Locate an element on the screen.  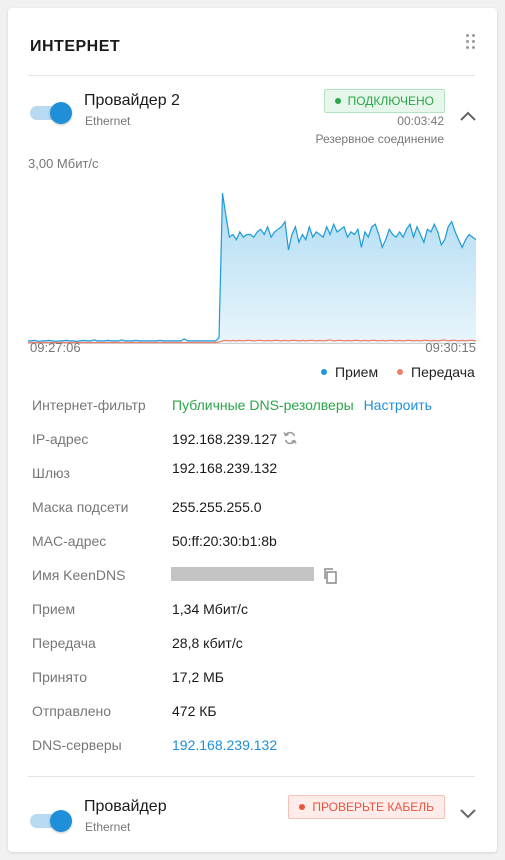
connection-role: Резервное соединение is located at coordinates (379, 139).